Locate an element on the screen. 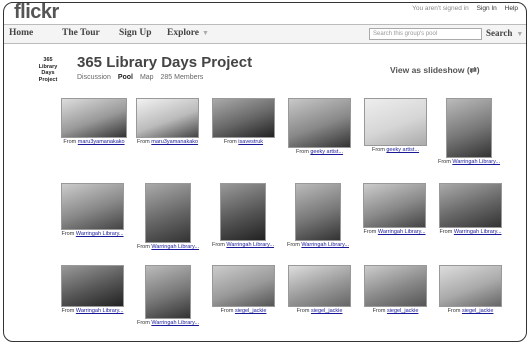 The height and width of the screenshot is (343, 530). flickr-logo: flickr is located at coordinates (36, 13).